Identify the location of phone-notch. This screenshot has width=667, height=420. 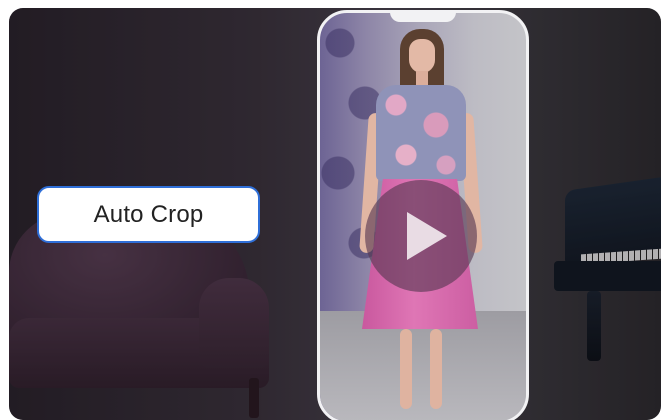
(423, 17).